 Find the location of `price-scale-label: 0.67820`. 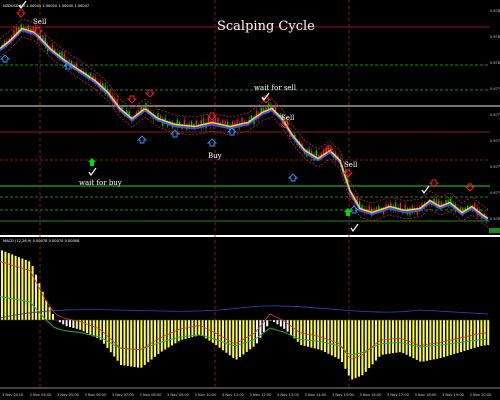

price-scale-label: 0.67820 is located at coordinates (495, 37).